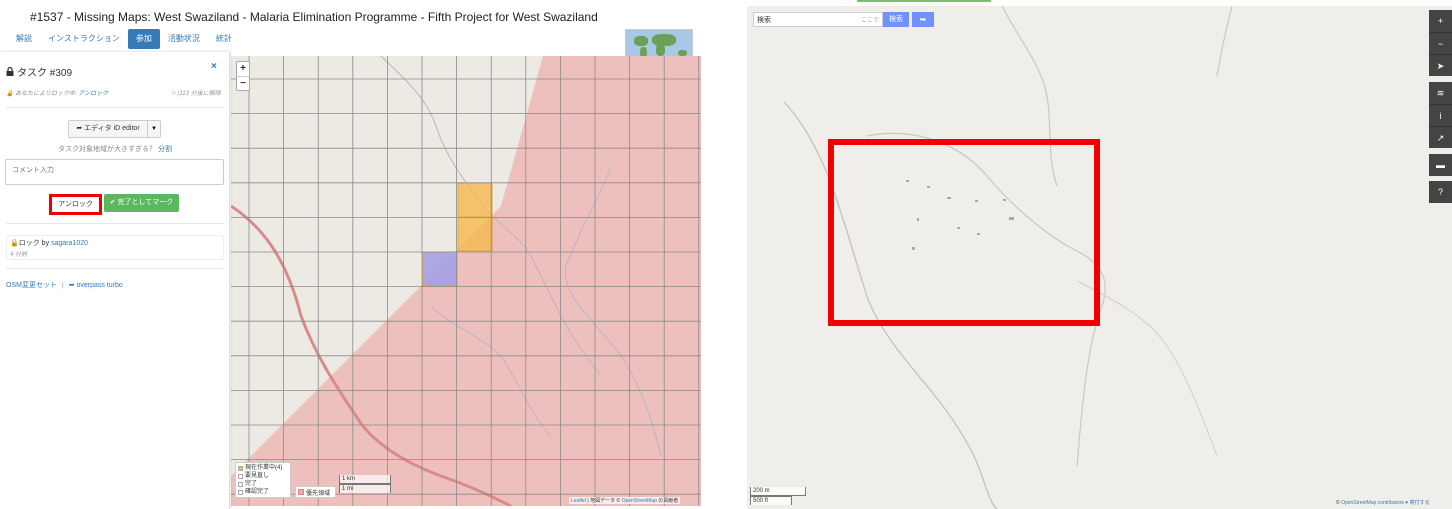 The height and width of the screenshot is (509, 1452). I want to click on mark-done-button: ✔ 完了としてマーク, so click(141, 203).